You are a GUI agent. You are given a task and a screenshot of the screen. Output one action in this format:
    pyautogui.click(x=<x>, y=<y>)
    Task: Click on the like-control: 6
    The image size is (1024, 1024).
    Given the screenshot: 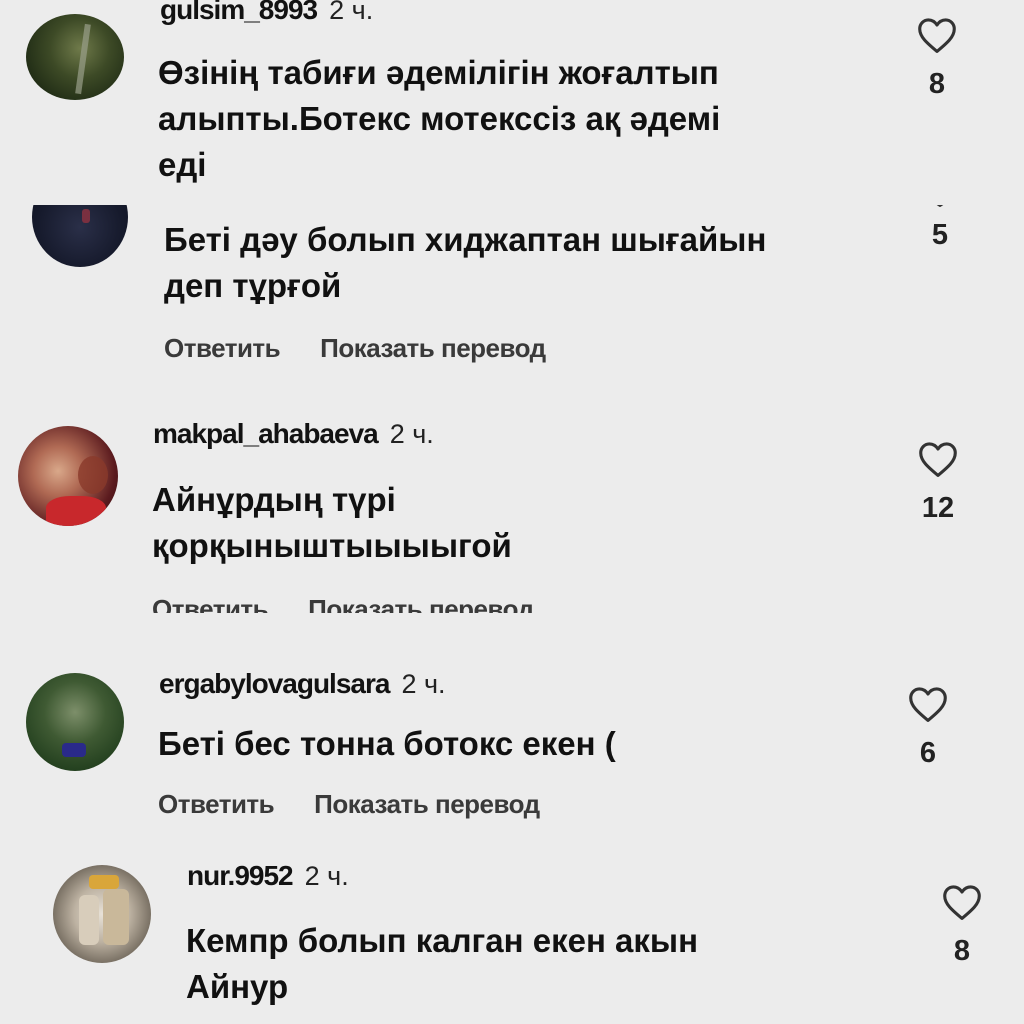 What is the action you would take?
    pyautogui.click(x=928, y=727)
    